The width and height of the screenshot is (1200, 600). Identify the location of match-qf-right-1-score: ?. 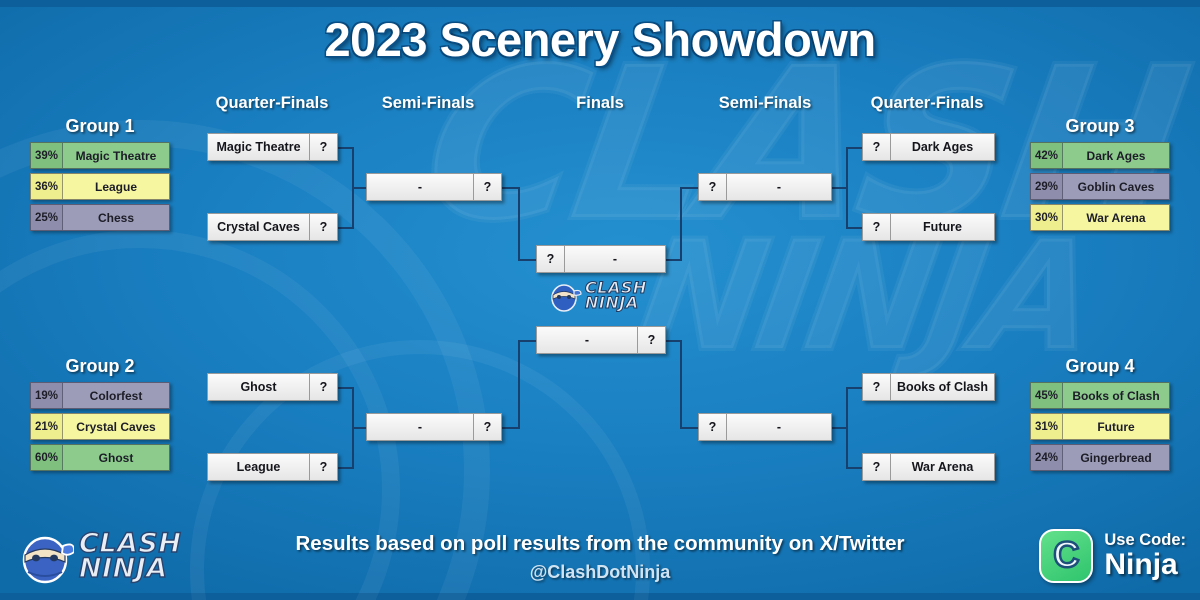
(877, 147).